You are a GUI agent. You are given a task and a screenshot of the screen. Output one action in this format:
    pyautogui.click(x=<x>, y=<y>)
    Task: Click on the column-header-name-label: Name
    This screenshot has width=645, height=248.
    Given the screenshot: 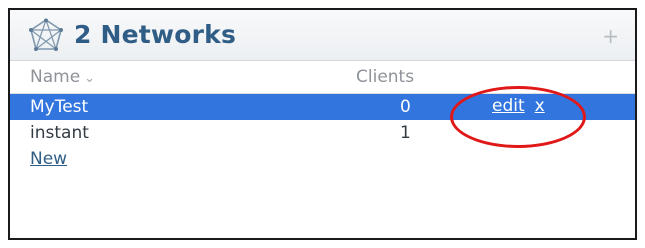 What is the action you would take?
    pyautogui.click(x=55, y=77)
    